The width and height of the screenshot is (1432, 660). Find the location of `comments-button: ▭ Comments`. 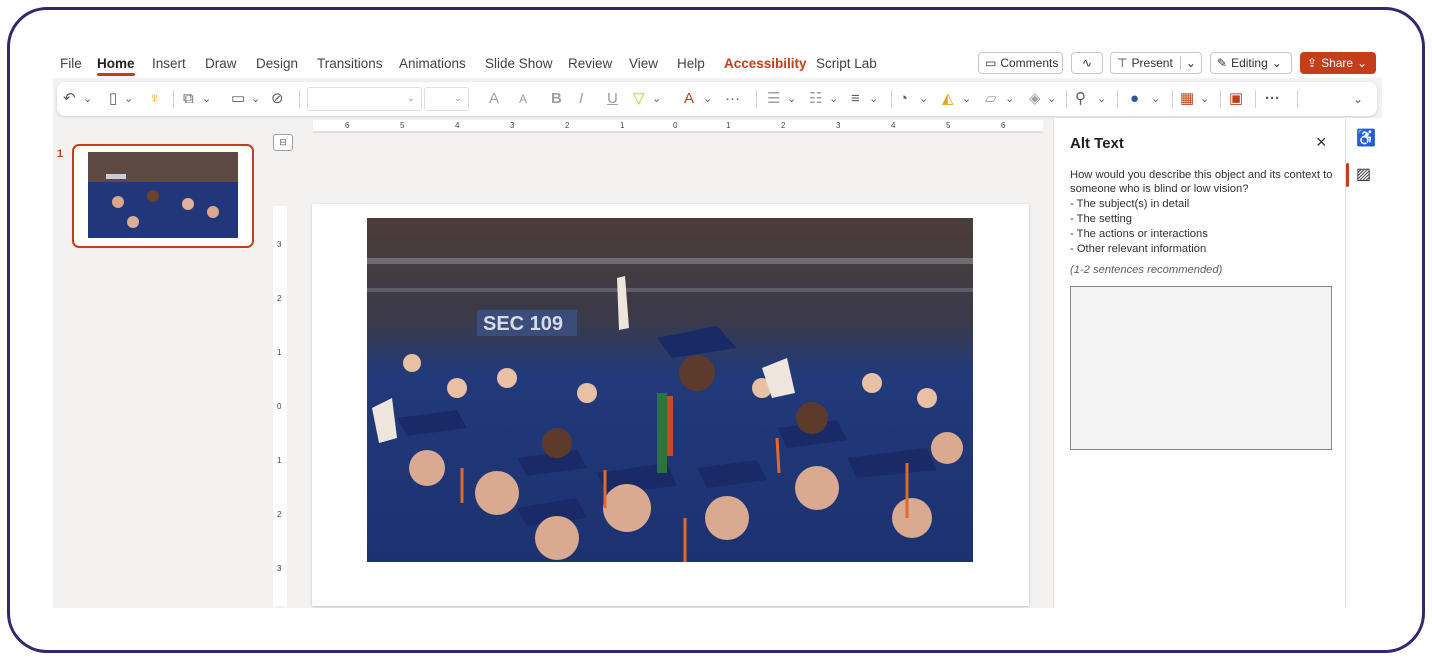

comments-button: ▭ Comments is located at coordinates (1020, 63).